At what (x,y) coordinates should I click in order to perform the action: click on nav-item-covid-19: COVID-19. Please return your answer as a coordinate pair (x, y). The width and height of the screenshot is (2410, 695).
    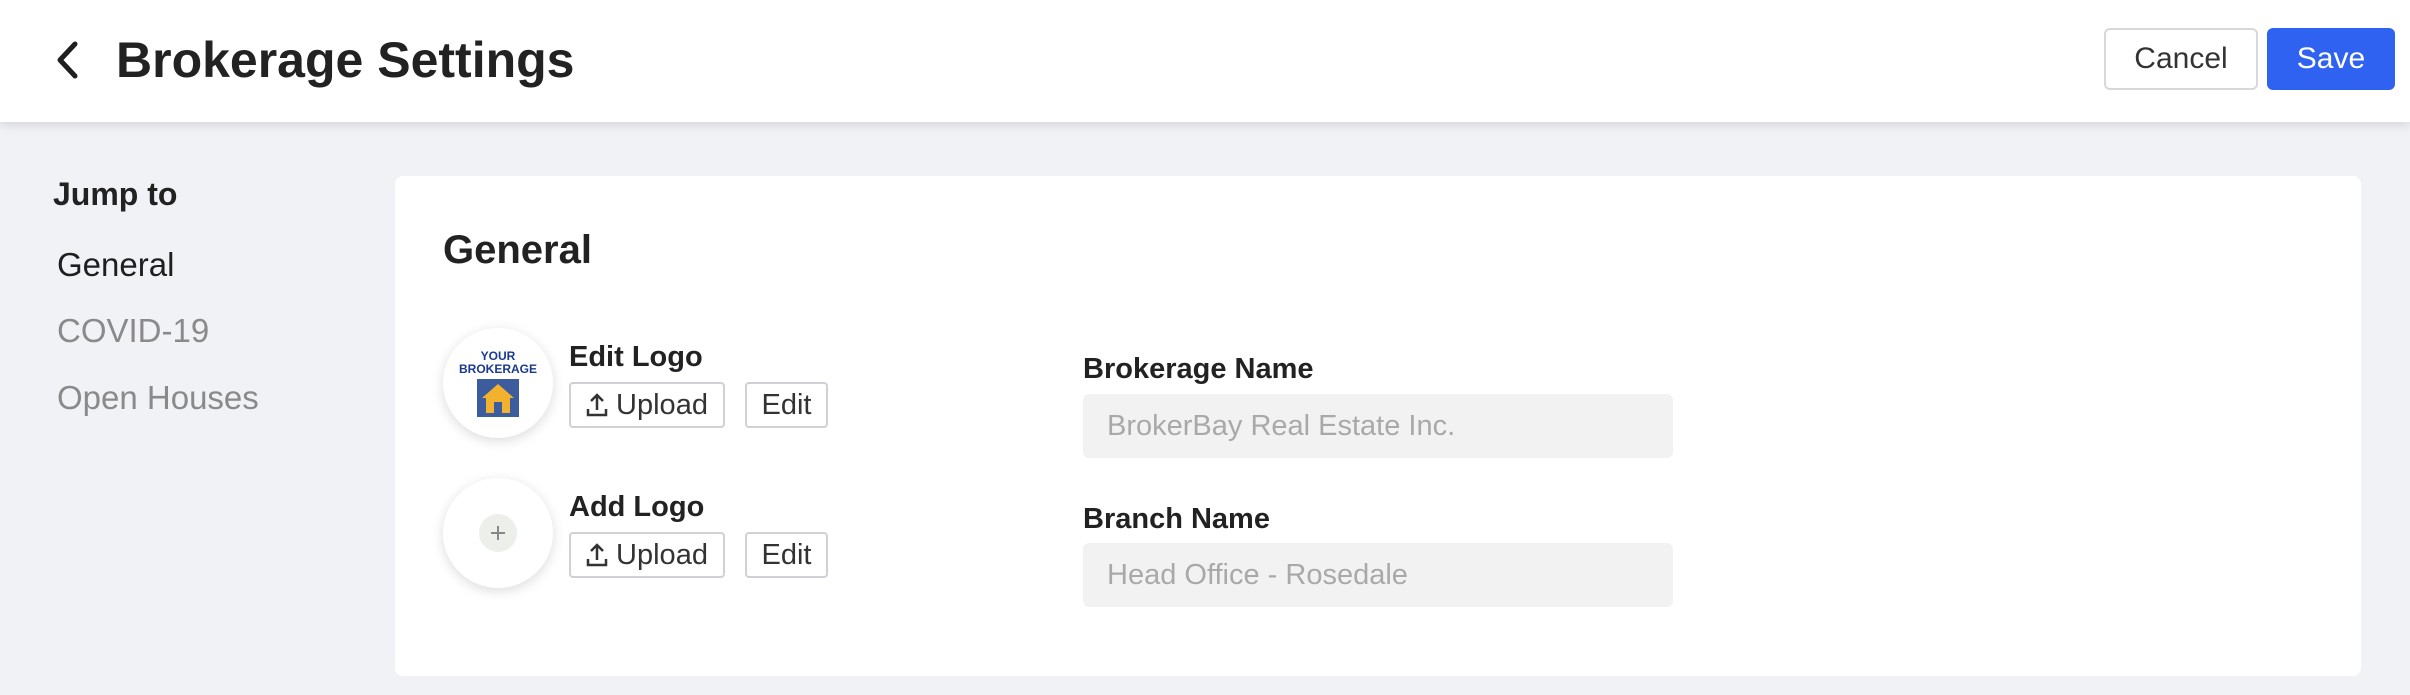
    Looking at the image, I should click on (133, 331).